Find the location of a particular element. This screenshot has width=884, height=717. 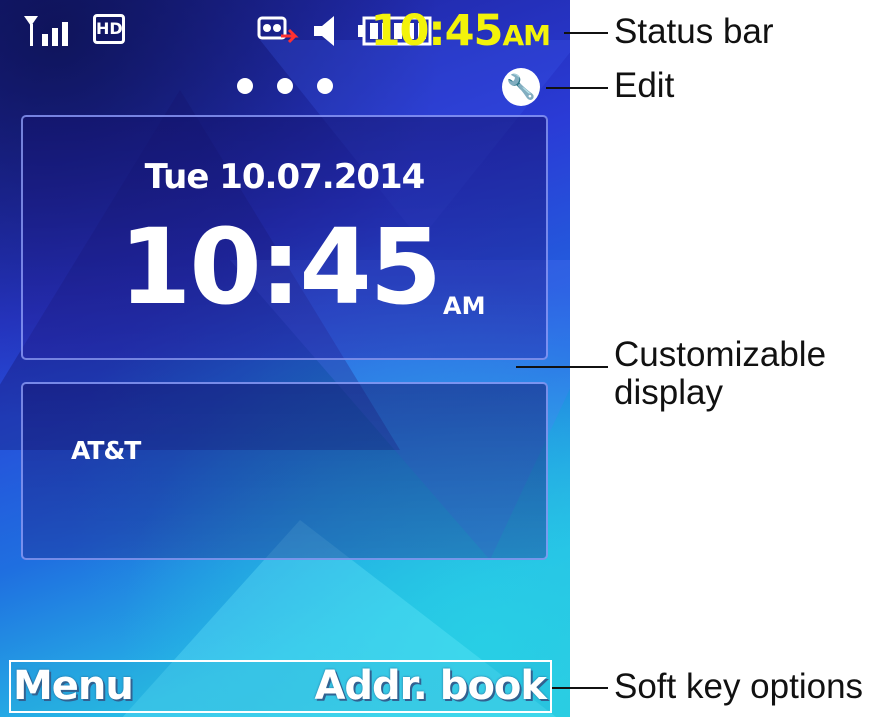

soft-key-callout-line is located at coordinates (580, 688).